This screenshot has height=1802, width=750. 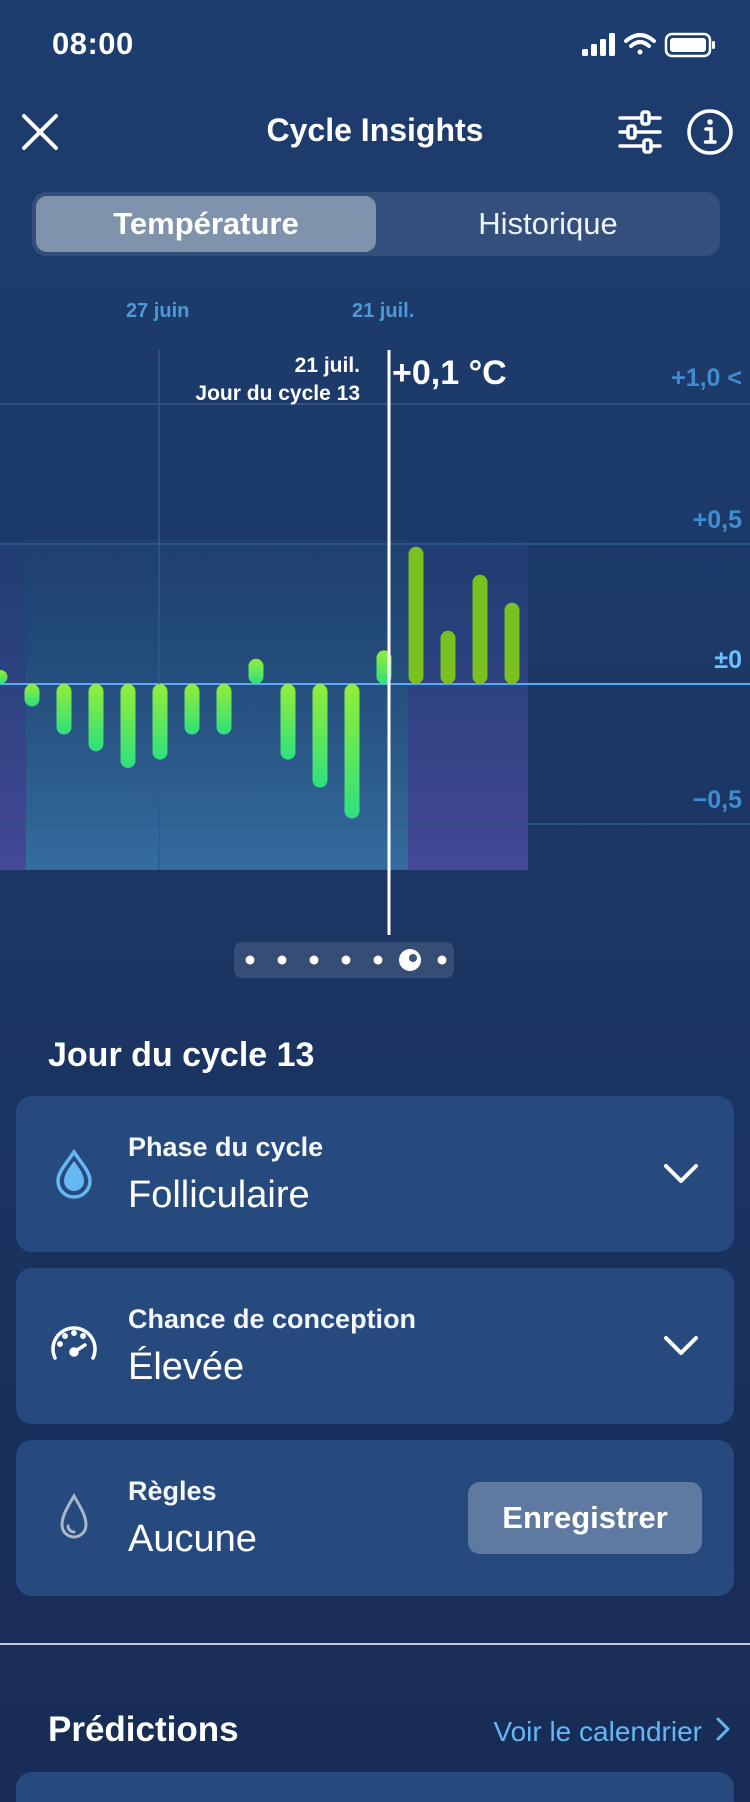 What do you see at coordinates (689, 45) in the screenshot?
I see `battery-icon` at bounding box center [689, 45].